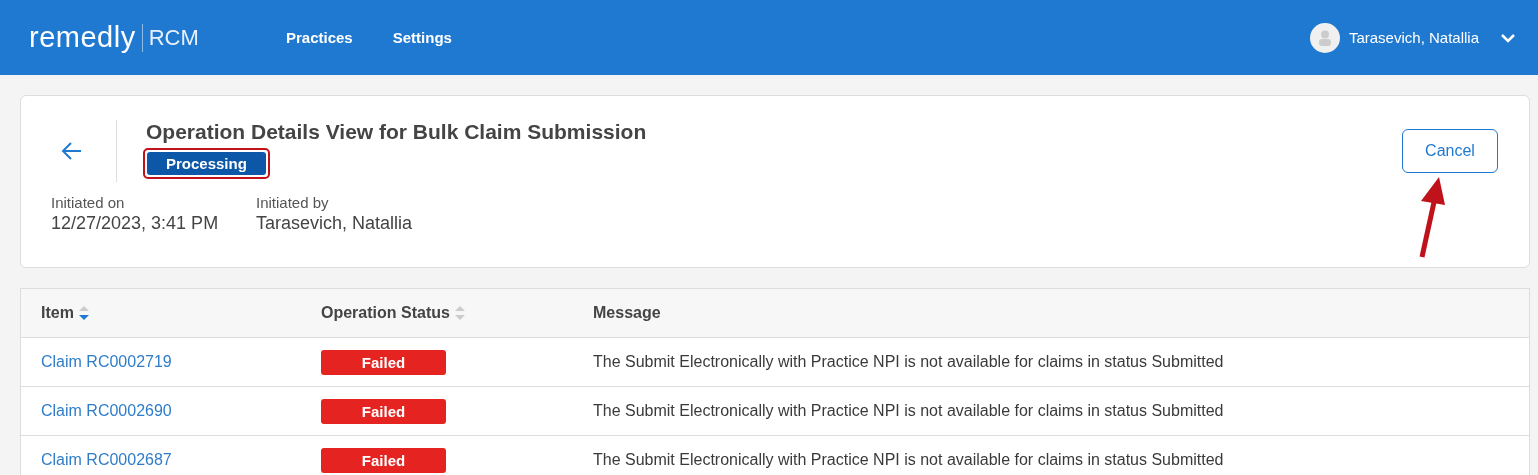 This screenshot has width=1538, height=475. What do you see at coordinates (106, 361) in the screenshot?
I see `claim-link: Claim RC0002719` at bounding box center [106, 361].